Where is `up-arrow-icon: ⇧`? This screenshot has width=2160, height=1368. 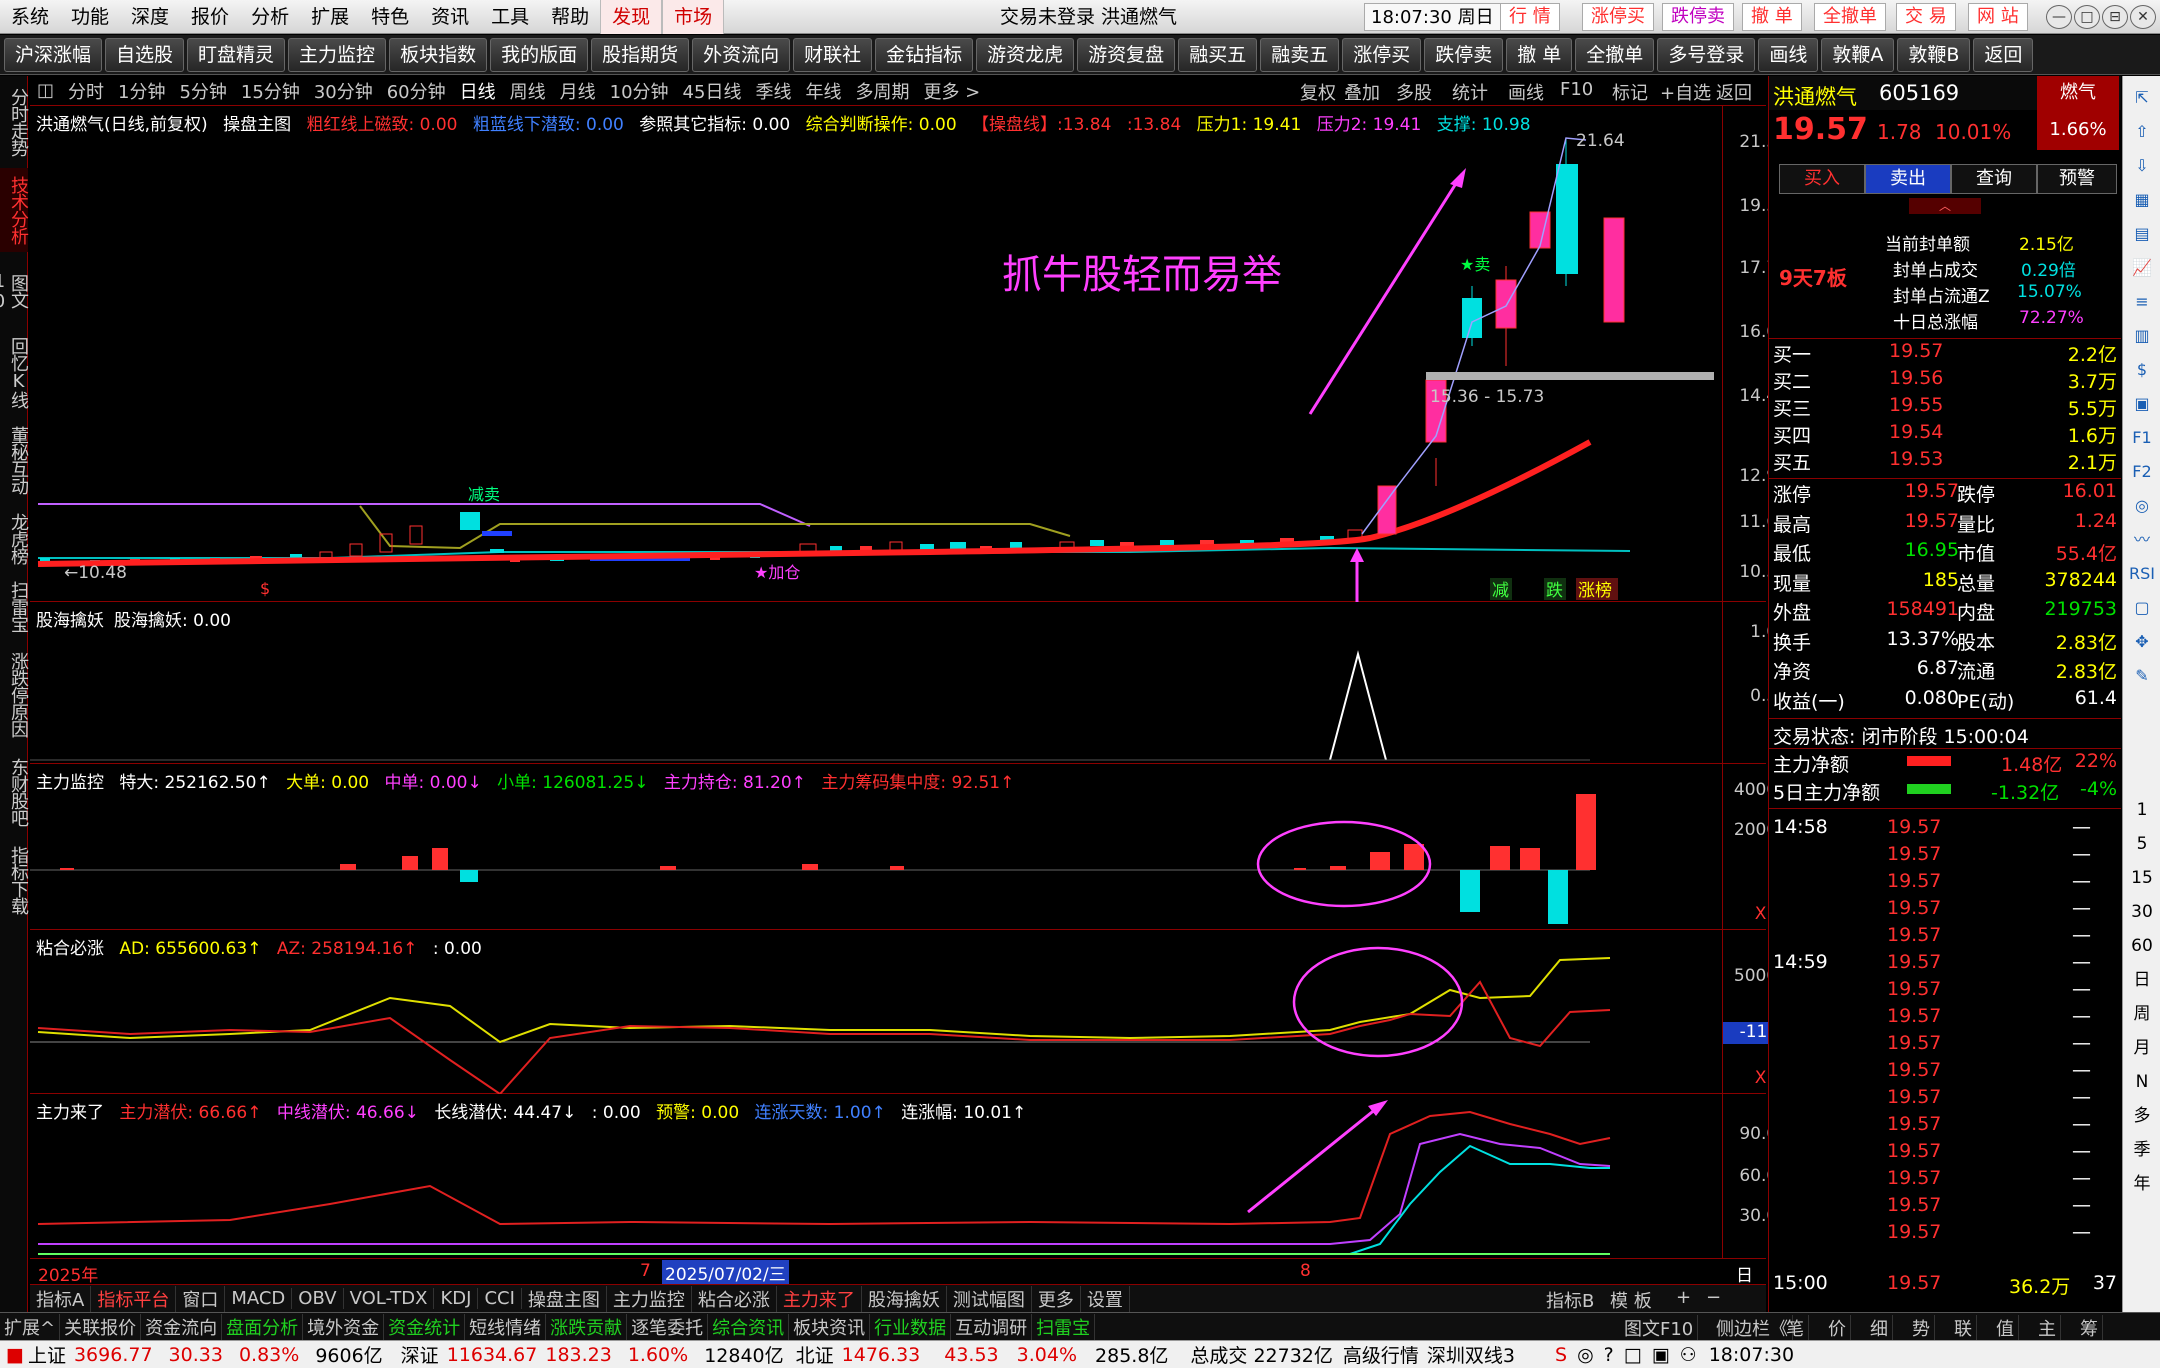 up-arrow-icon: ⇧ is located at coordinates (2142, 132).